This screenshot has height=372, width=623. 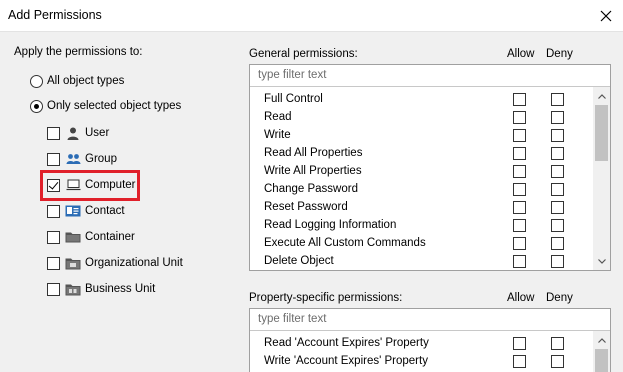 What do you see at coordinates (420, 136) in the screenshot?
I see `permission-row: Write` at bounding box center [420, 136].